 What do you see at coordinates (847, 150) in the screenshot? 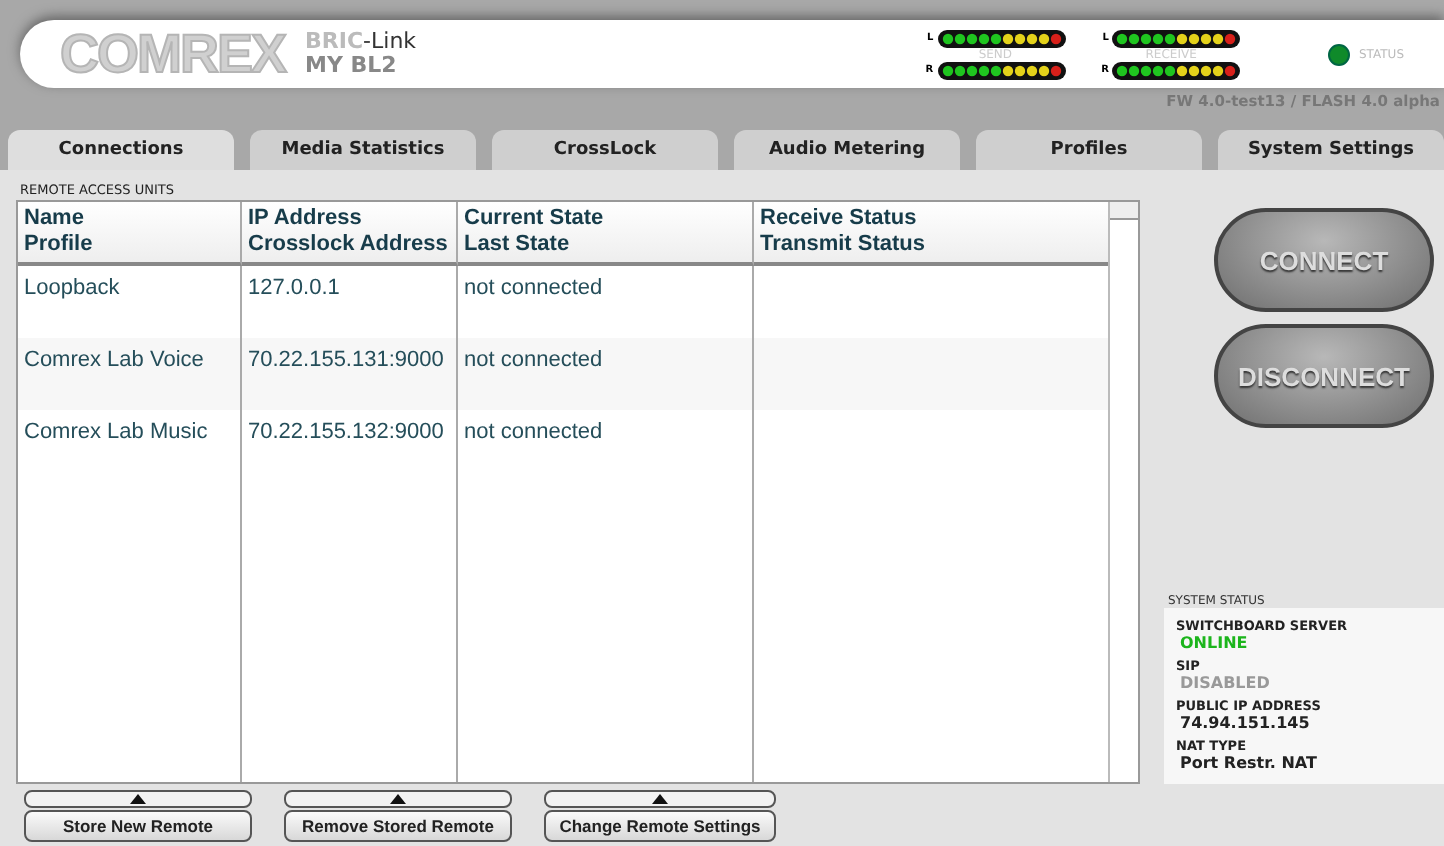
I see `tab: Audio Metering` at bounding box center [847, 150].